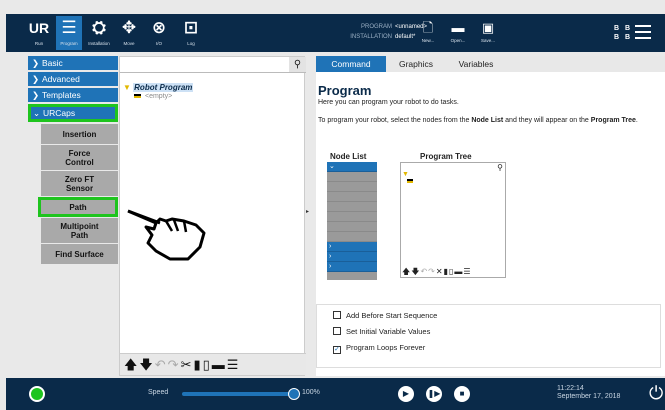  Describe the element at coordinates (434, 394) in the screenshot. I see `step-button: ❚▶` at that location.